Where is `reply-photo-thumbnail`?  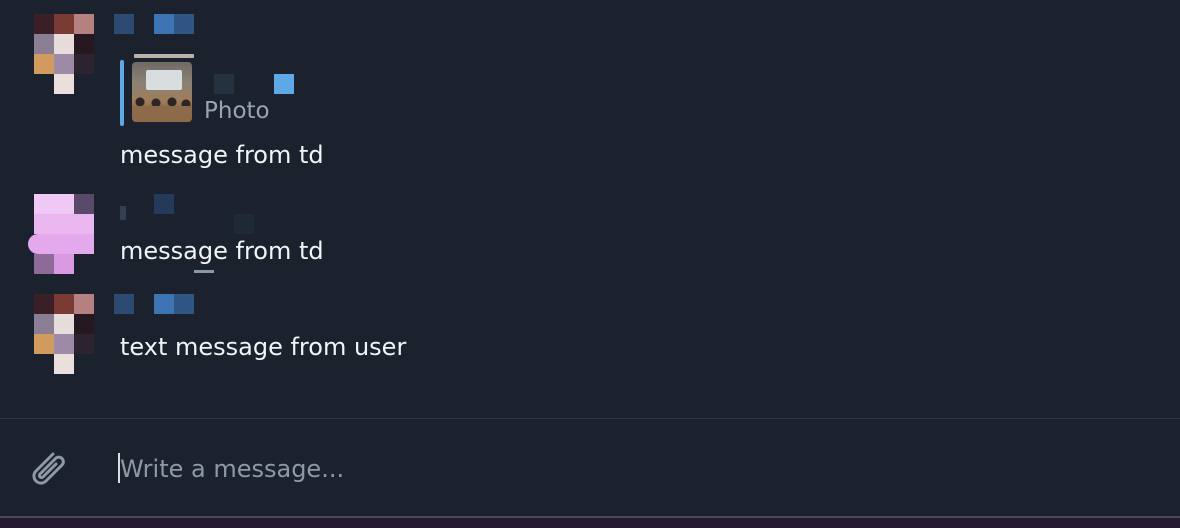 reply-photo-thumbnail is located at coordinates (162, 92).